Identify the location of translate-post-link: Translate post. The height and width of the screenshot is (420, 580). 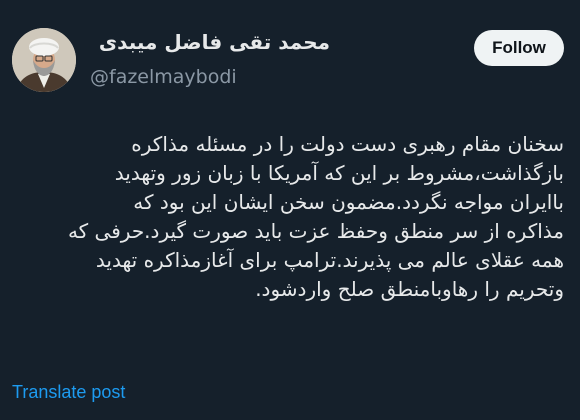
(68, 392).